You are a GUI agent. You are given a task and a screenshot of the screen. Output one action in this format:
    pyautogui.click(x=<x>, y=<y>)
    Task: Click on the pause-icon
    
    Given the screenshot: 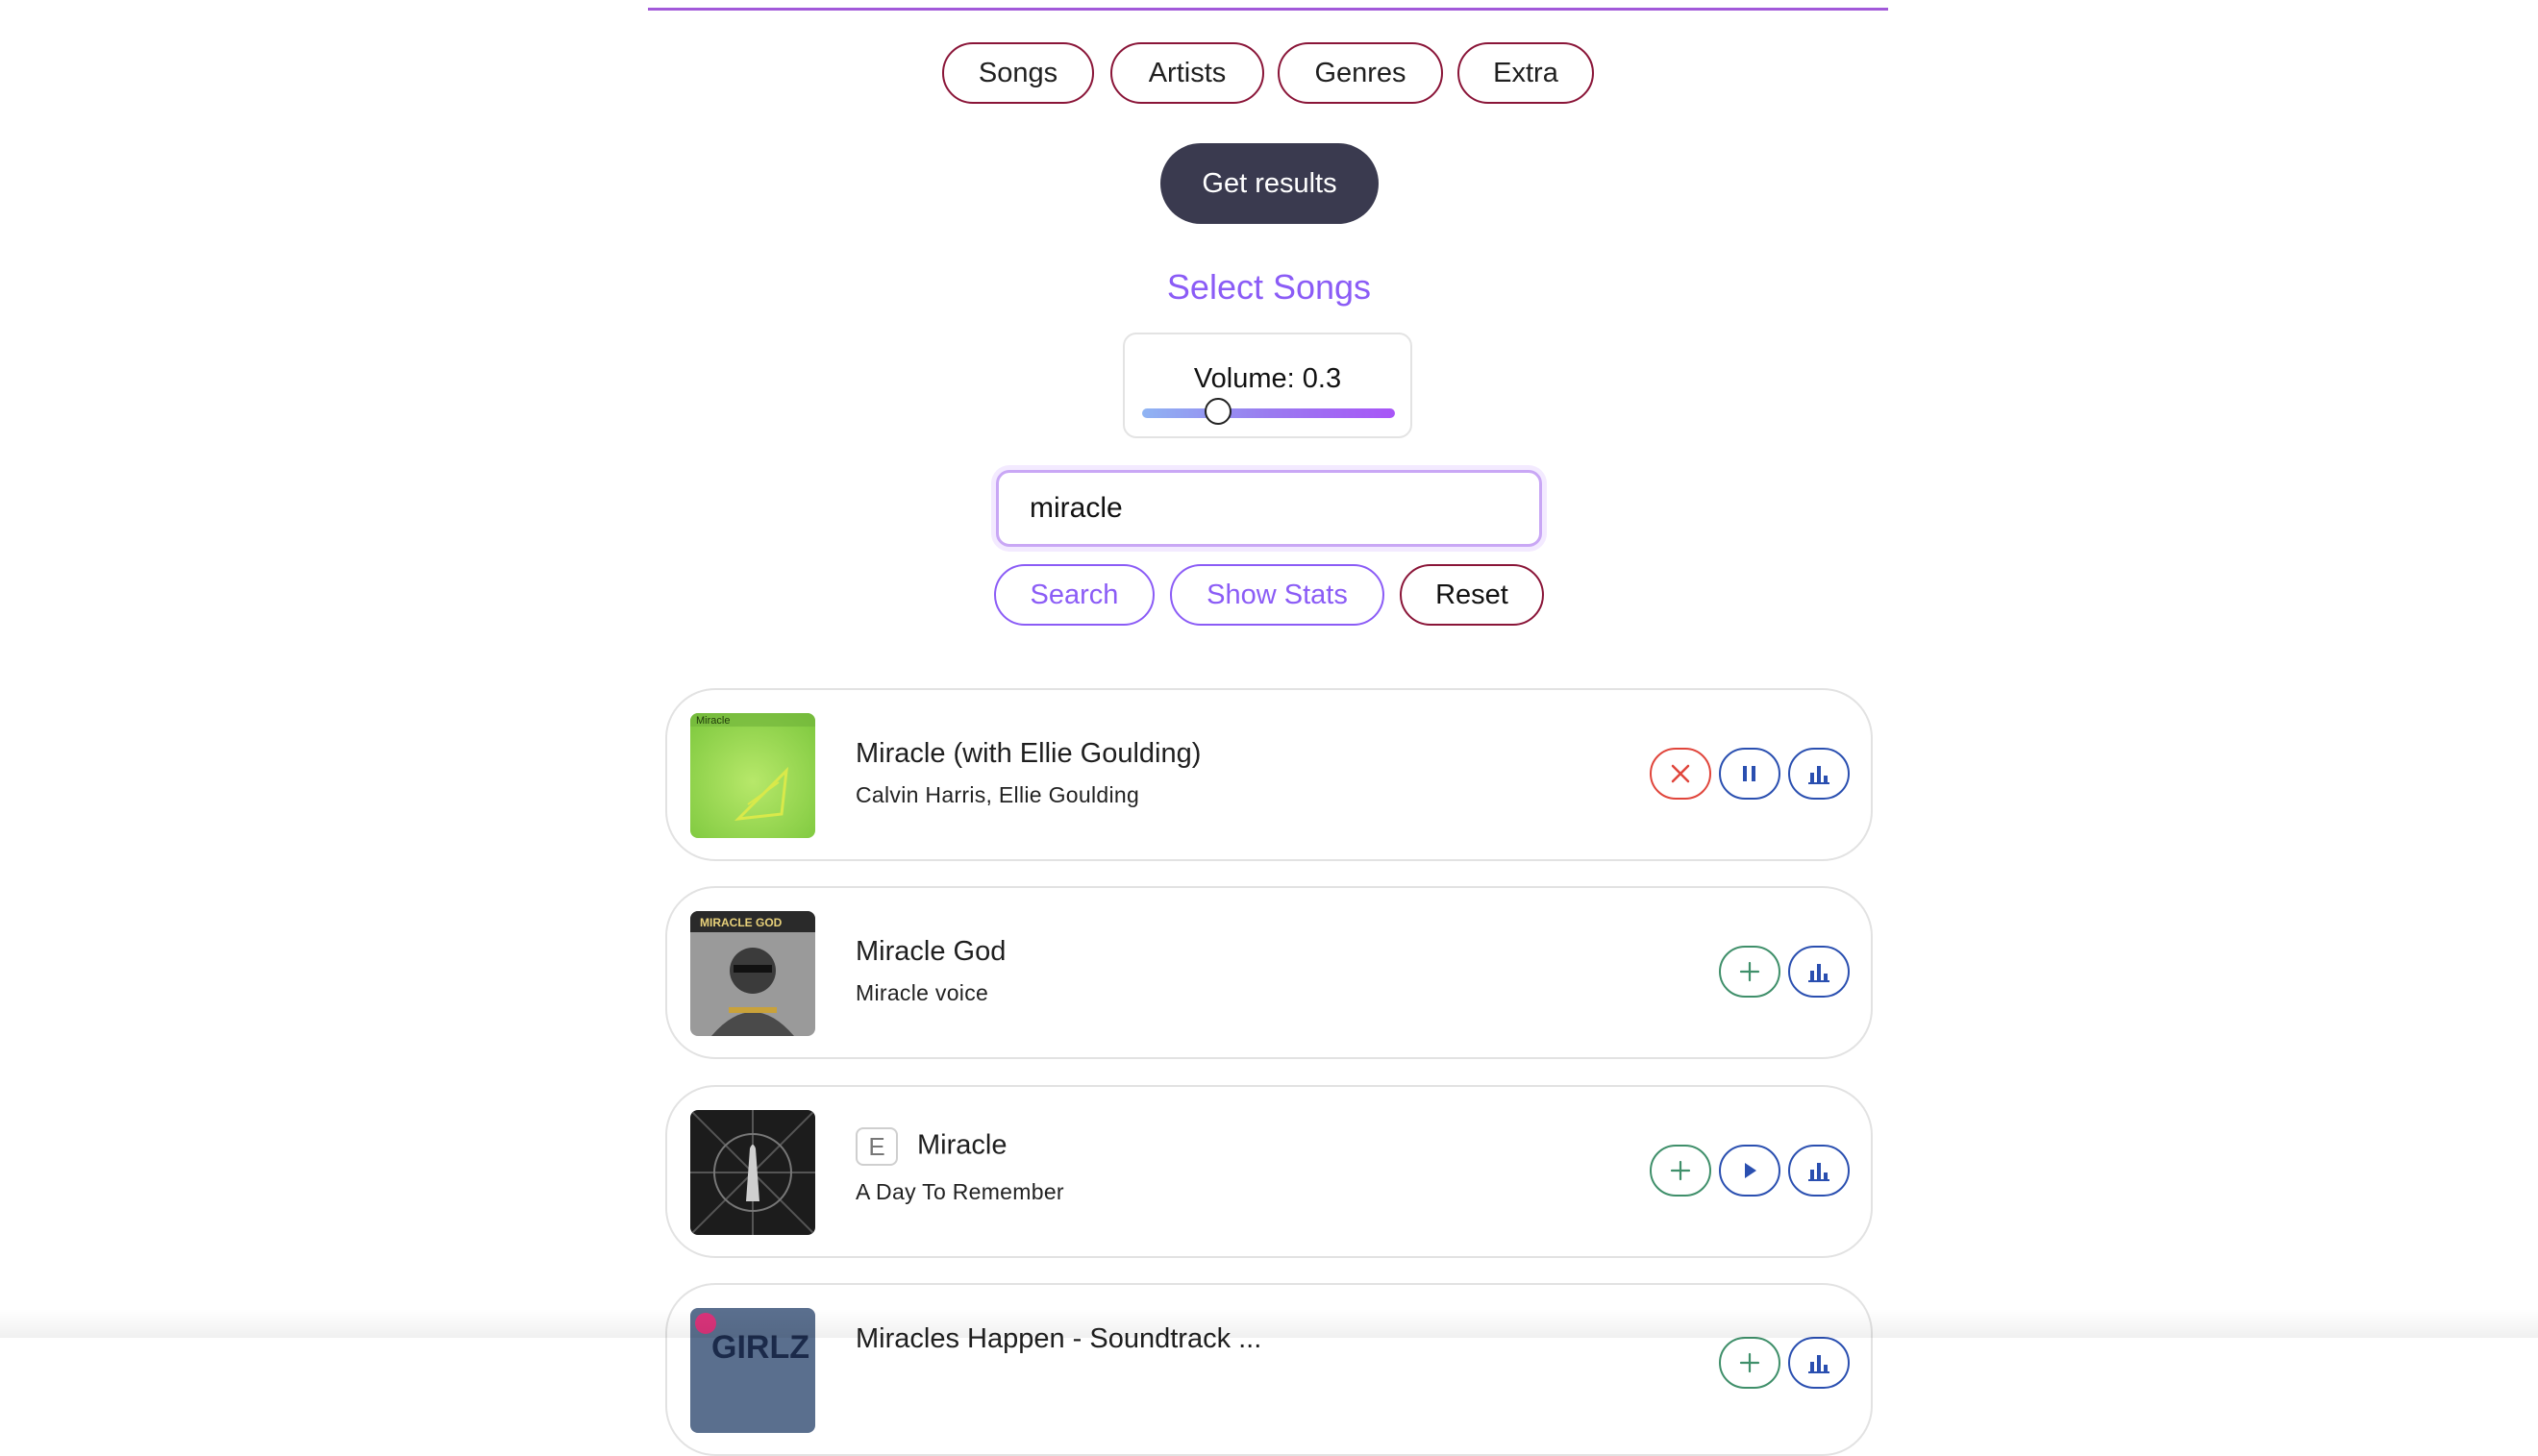 What is the action you would take?
    pyautogui.click(x=1749, y=774)
    